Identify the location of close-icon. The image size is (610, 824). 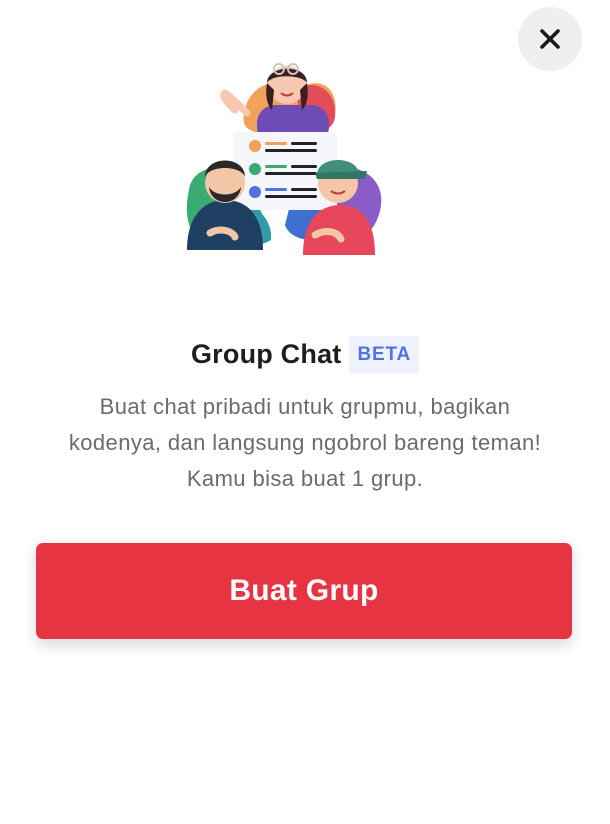
(550, 39).